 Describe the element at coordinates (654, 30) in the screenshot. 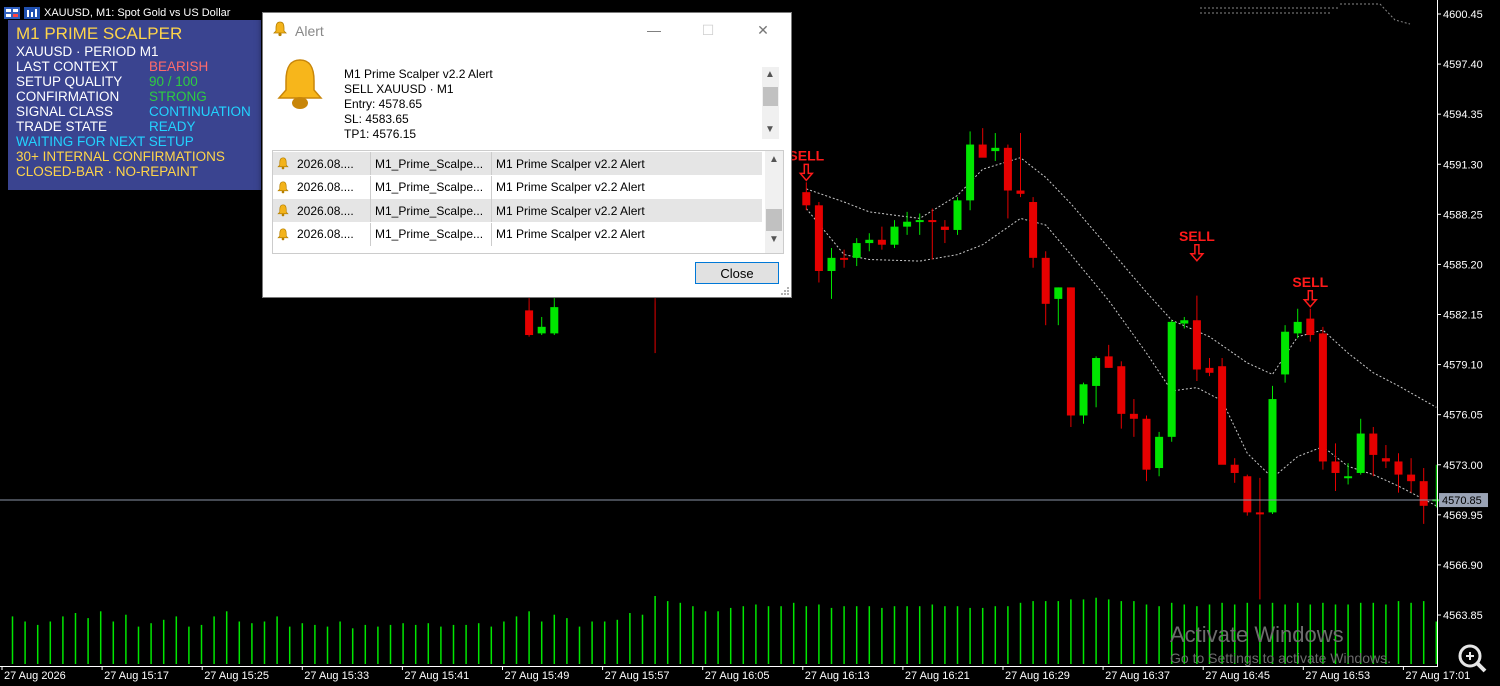

I see `minimize-button: —` at that location.